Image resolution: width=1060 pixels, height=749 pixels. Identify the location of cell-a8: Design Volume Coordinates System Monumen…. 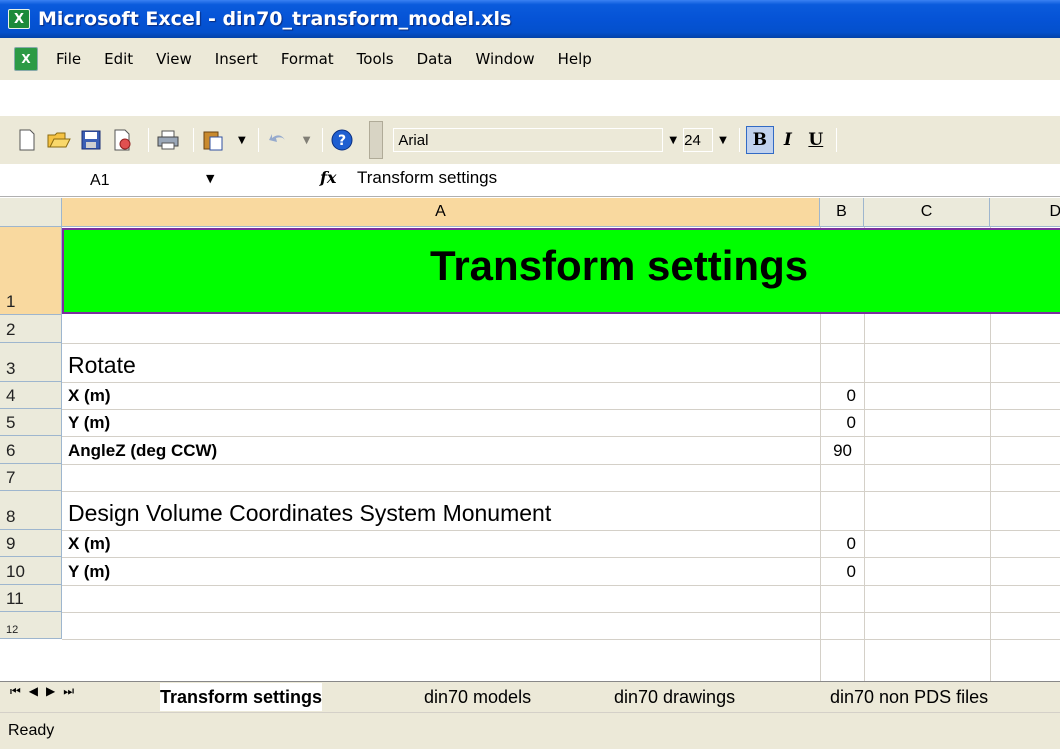
(309, 513).